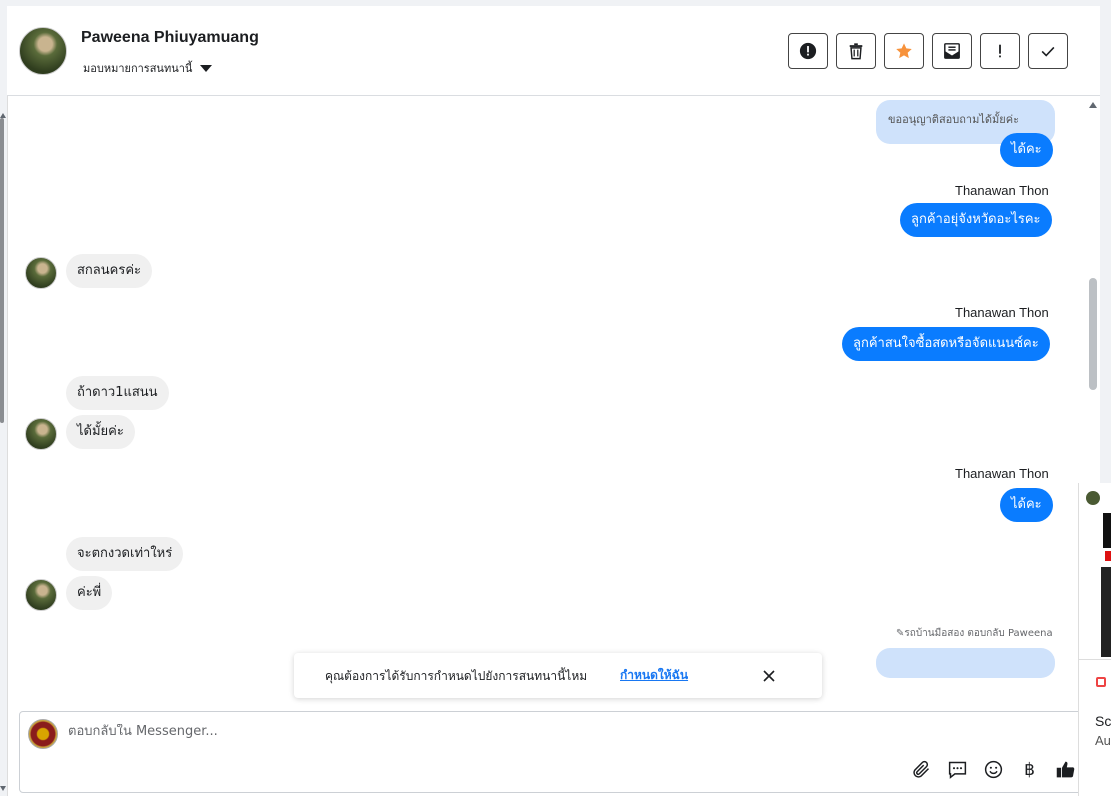 The height and width of the screenshot is (796, 1111). I want to click on contact-avatar, so click(43, 51).